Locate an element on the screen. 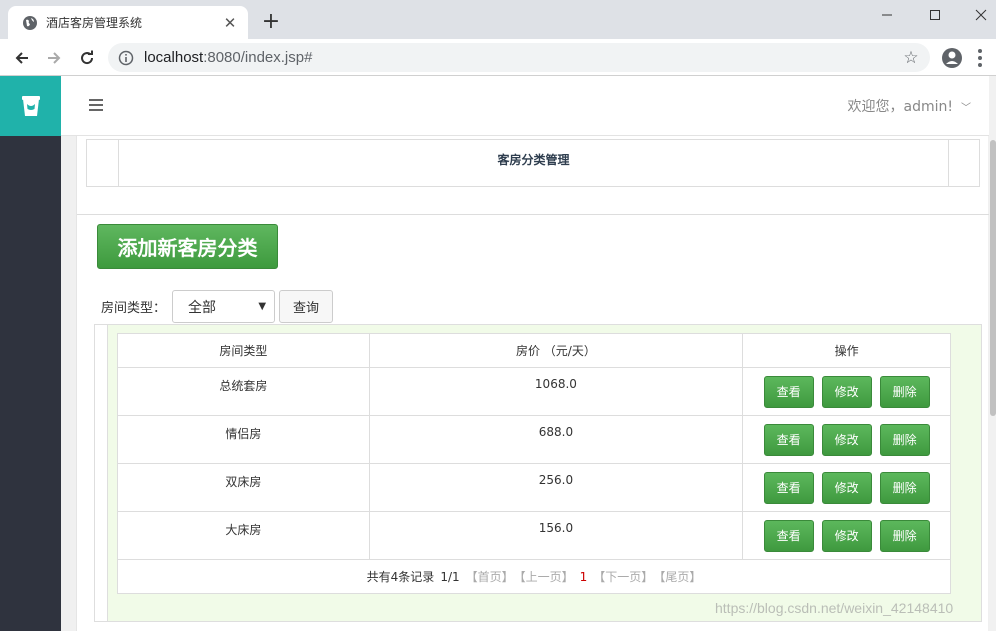  current-page: 1 is located at coordinates (583, 577).